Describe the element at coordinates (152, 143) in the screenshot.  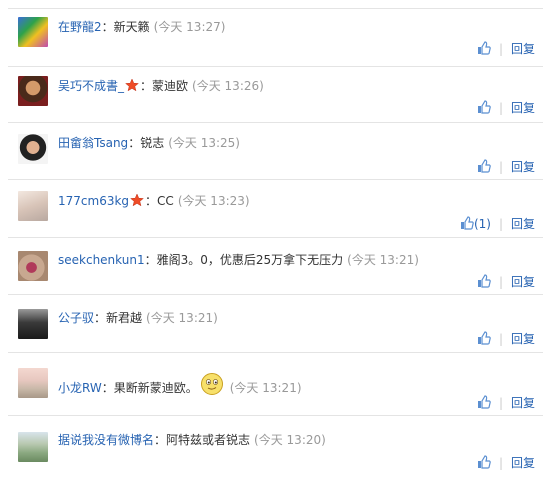
I see `comment-text: 锐志` at that location.